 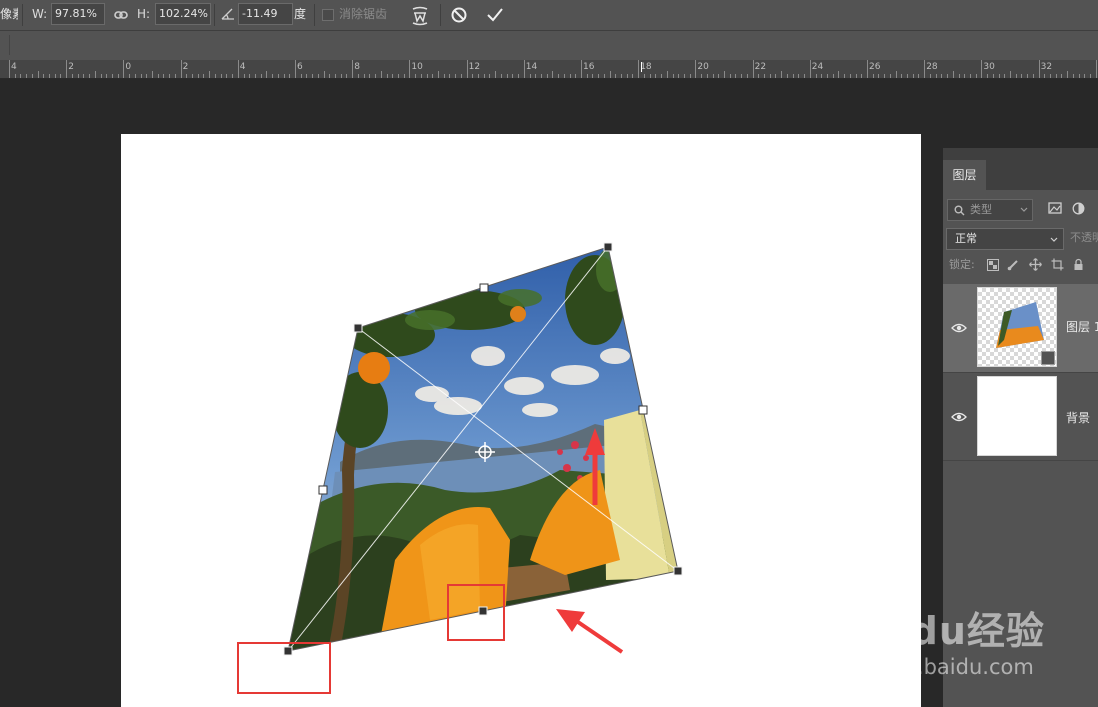 What do you see at coordinates (1078, 208) in the screenshot?
I see `adjustment-filter-icon` at bounding box center [1078, 208].